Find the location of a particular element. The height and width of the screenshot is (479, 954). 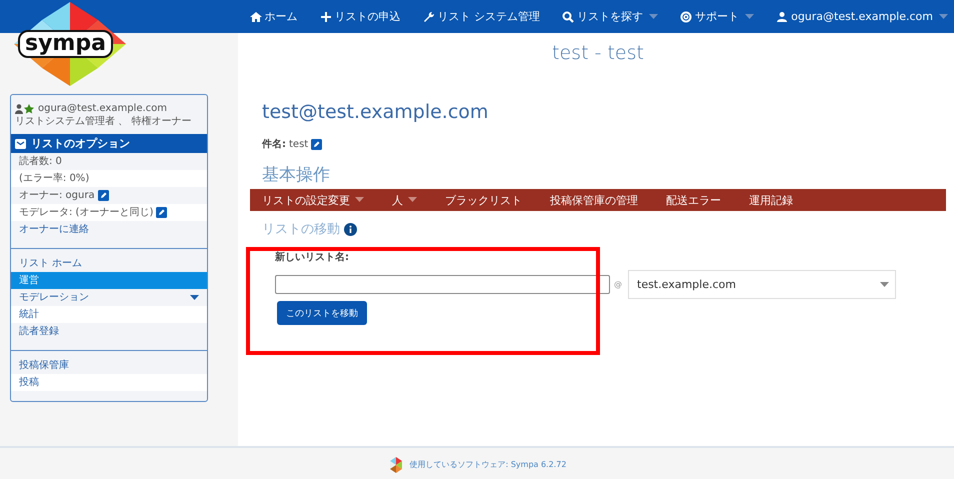

subject-label: 件名: is located at coordinates (274, 144).